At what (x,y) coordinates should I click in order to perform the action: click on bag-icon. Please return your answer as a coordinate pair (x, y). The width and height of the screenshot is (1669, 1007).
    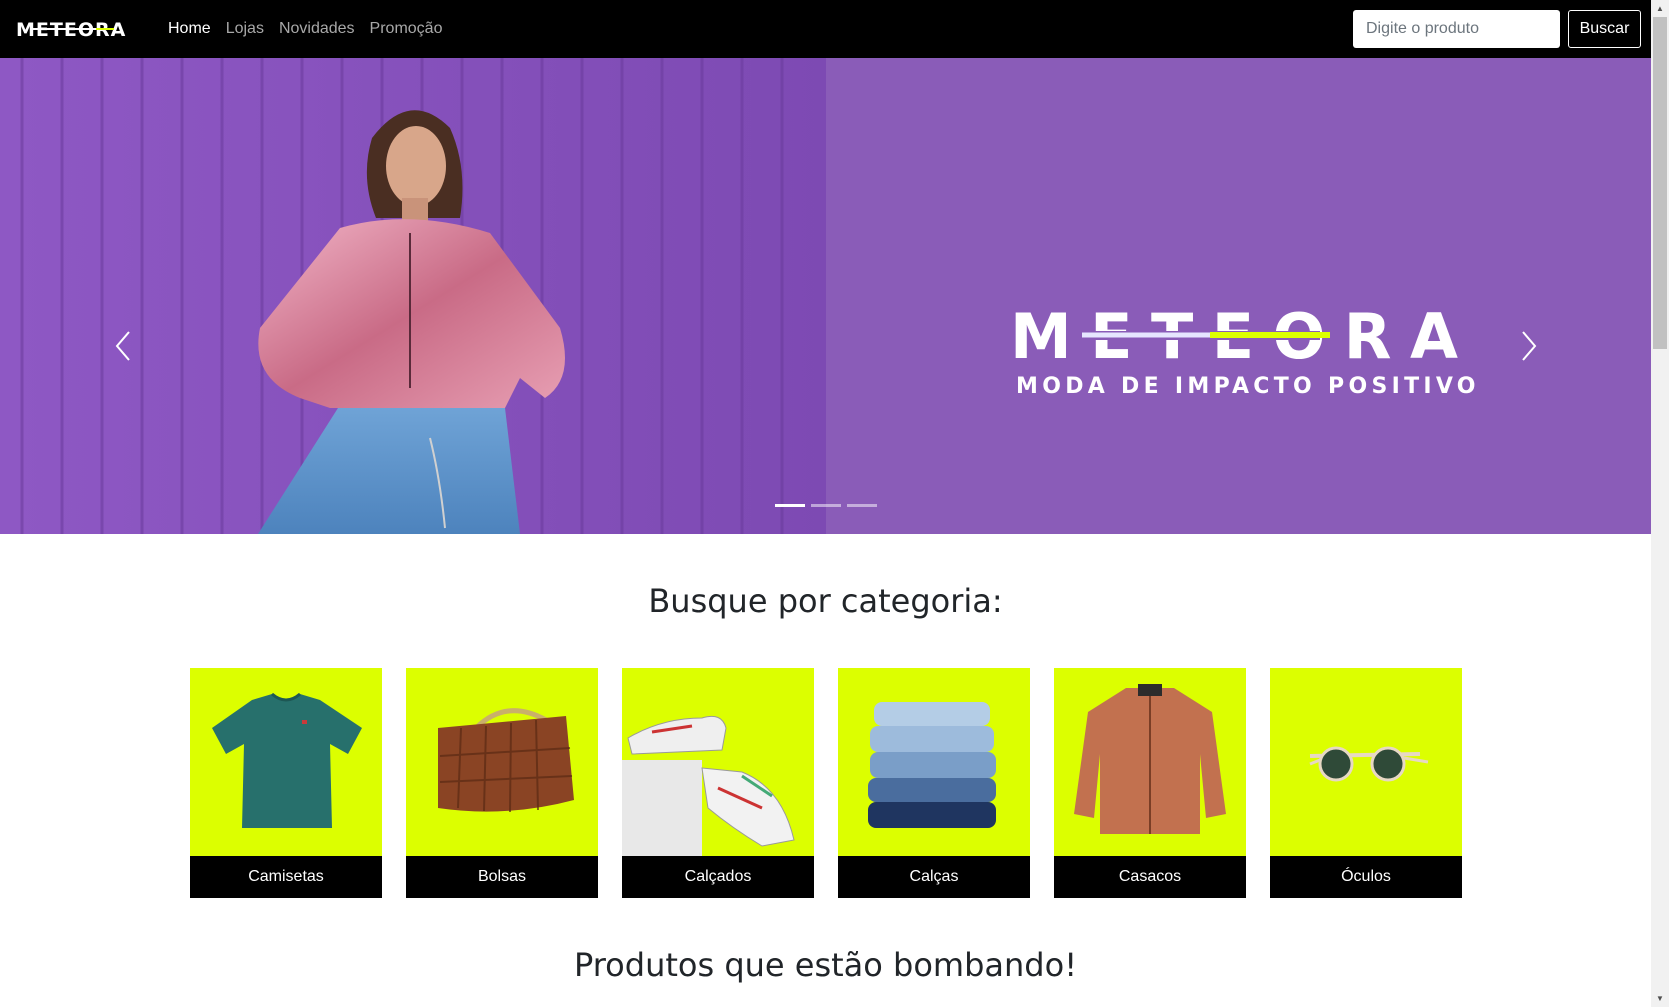
    Looking at the image, I should click on (506, 760).